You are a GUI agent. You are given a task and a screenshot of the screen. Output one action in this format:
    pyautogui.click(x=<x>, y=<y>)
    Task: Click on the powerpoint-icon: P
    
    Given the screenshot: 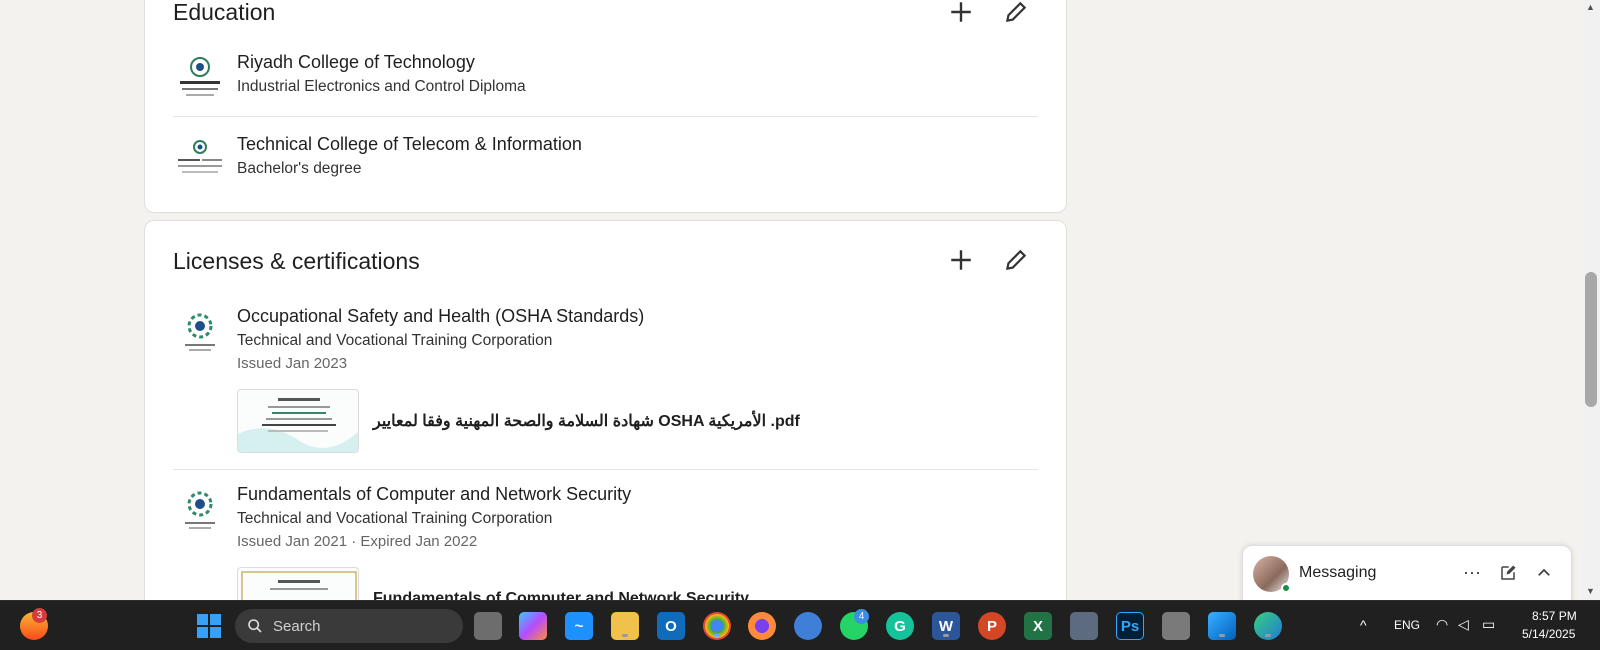 What is the action you would take?
    pyautogui.click(x=992, y=626)
    